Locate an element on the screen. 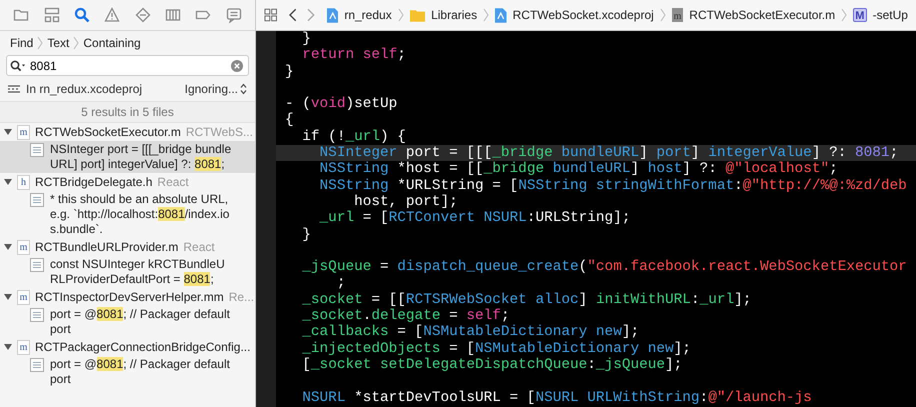  result-file-name: RCTInspectorDevServerHelper.mm is located at coordinates (129, 297).